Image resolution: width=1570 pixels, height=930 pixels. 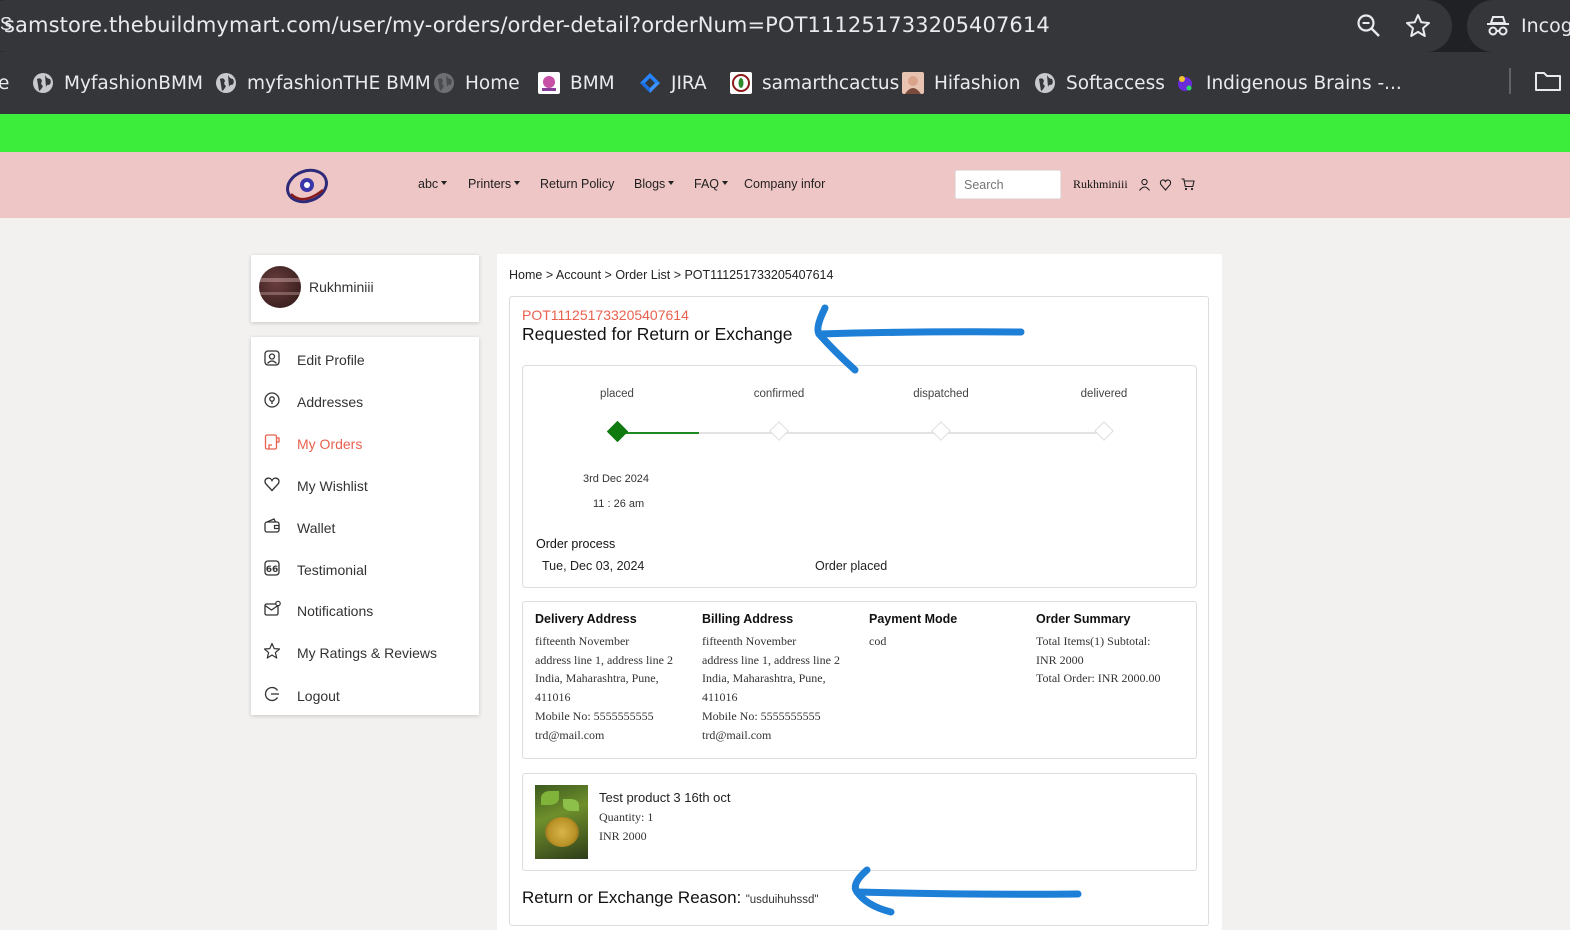 What do you see at coordinates (365, 609) in the screenshot?
I see `menu-notifications: Notifications` at bounding box center [365, 609].